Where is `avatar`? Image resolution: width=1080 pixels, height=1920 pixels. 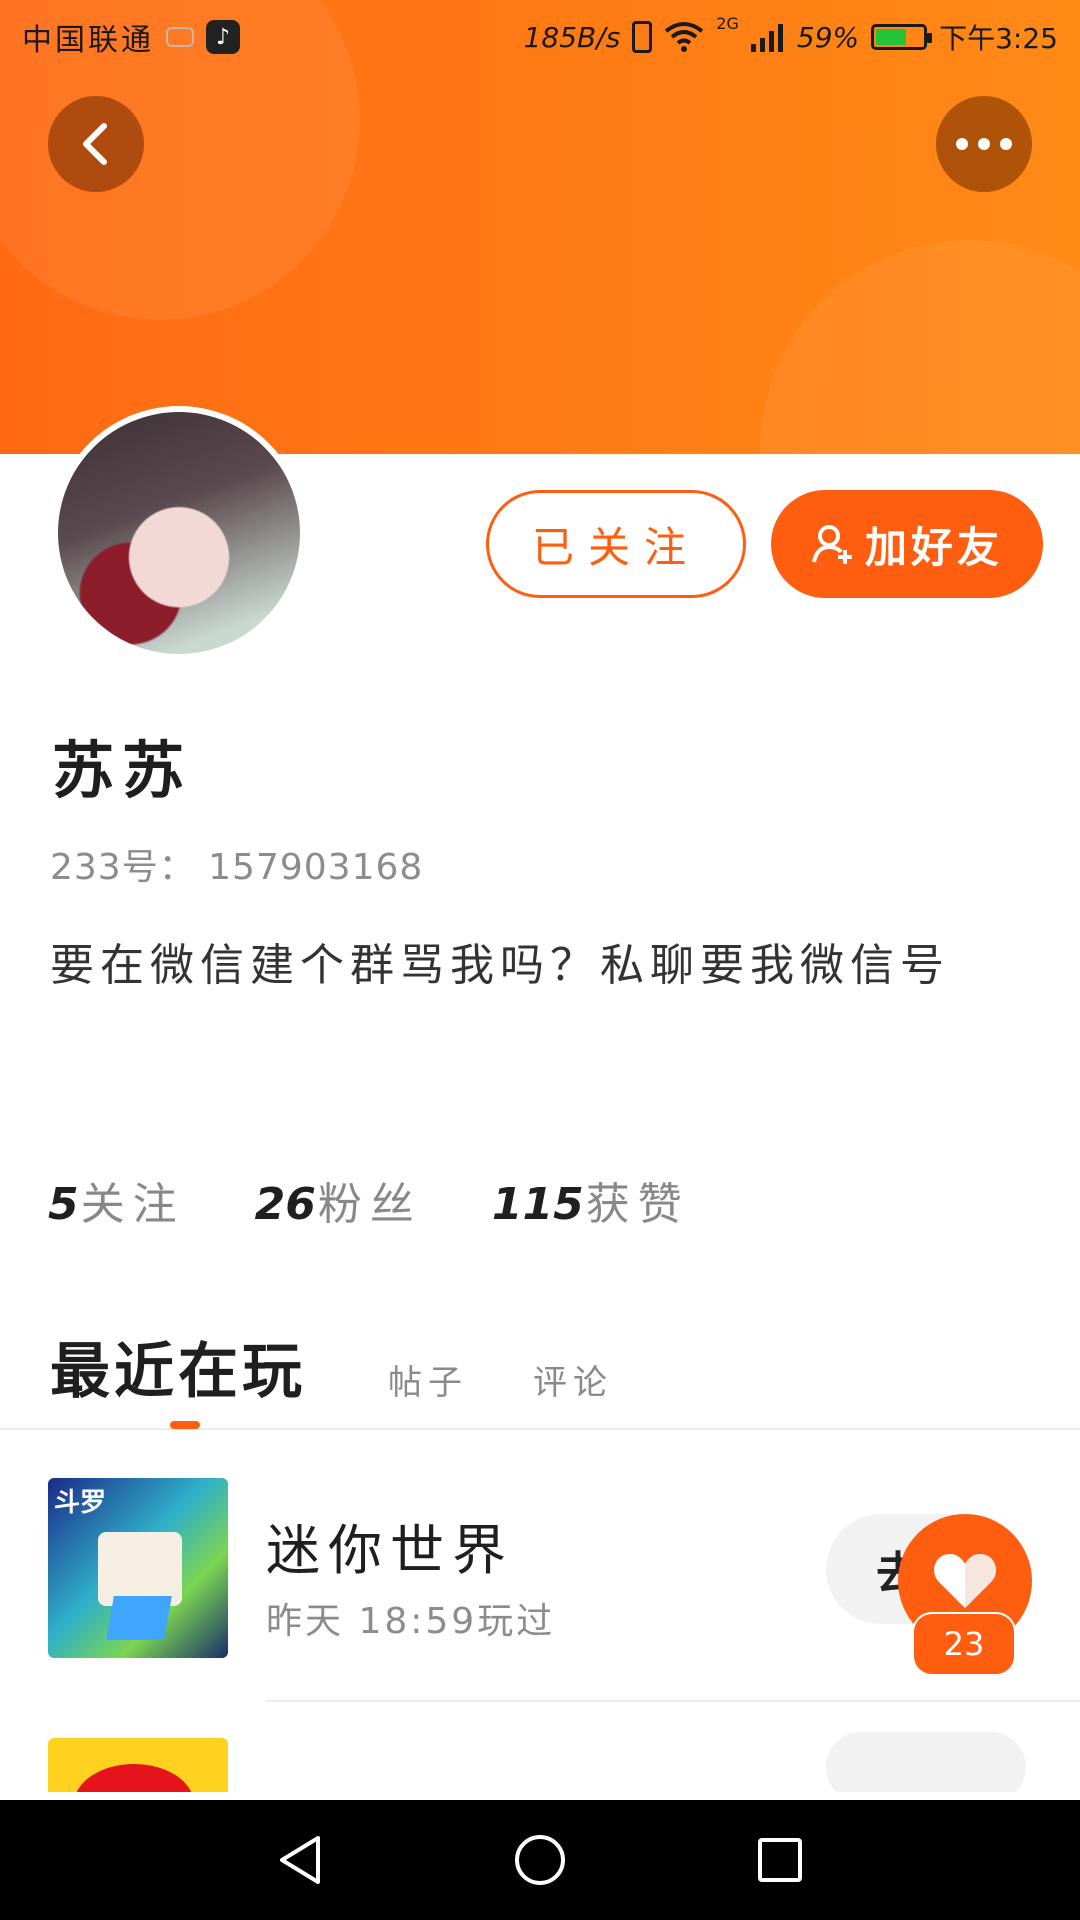
avatar is located at coordinates (179, 533).